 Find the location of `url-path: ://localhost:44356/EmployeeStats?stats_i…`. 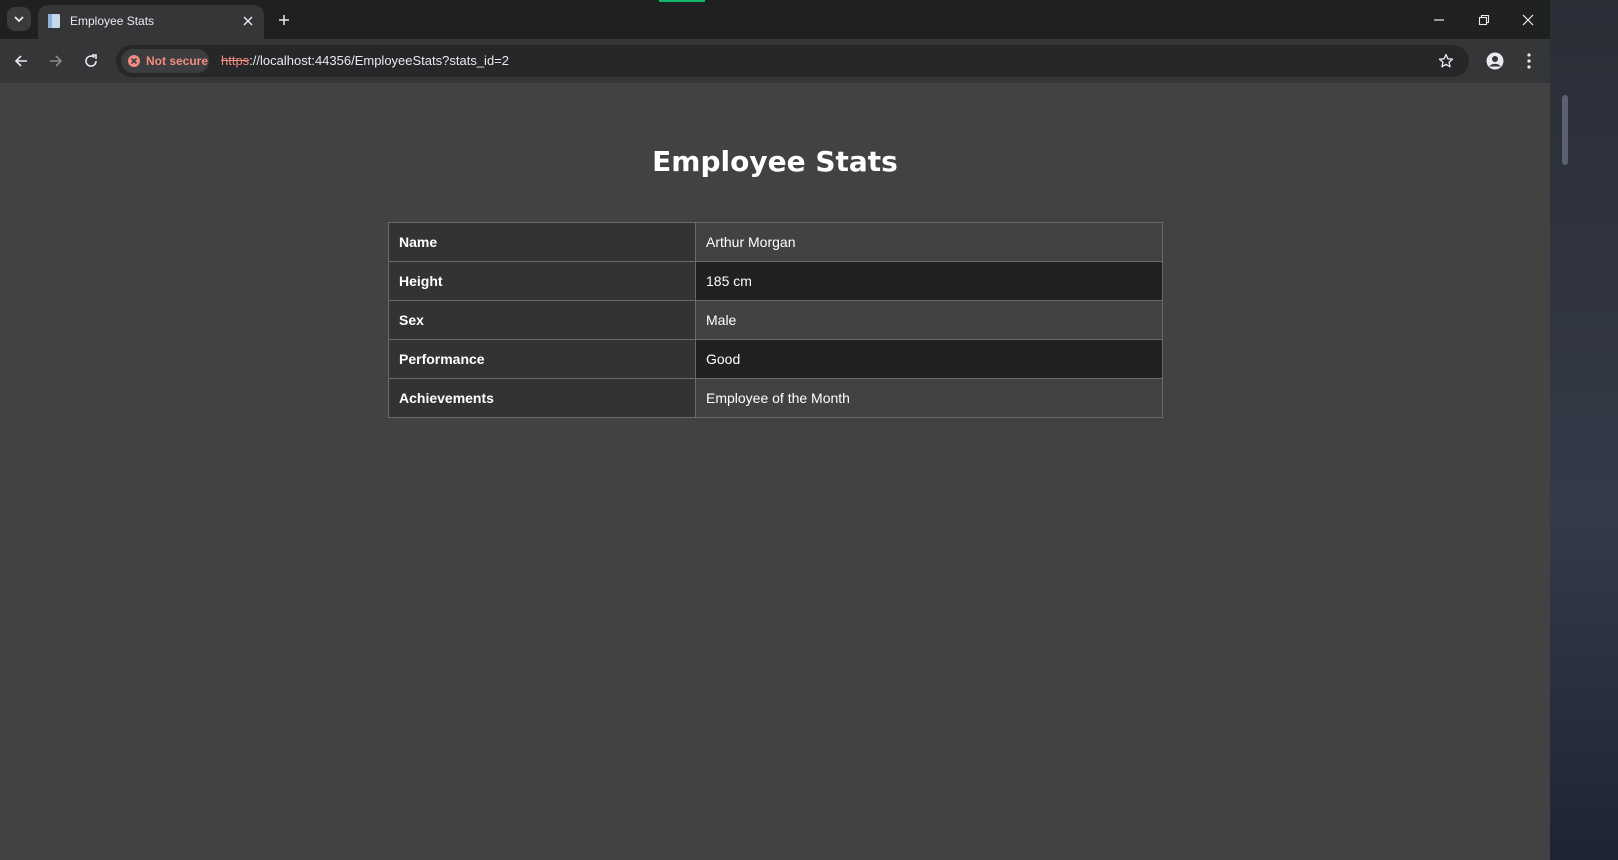

url-path: ://localhost:44356/EmployeeStats?stats_i… is located at coordinates (379, 60).